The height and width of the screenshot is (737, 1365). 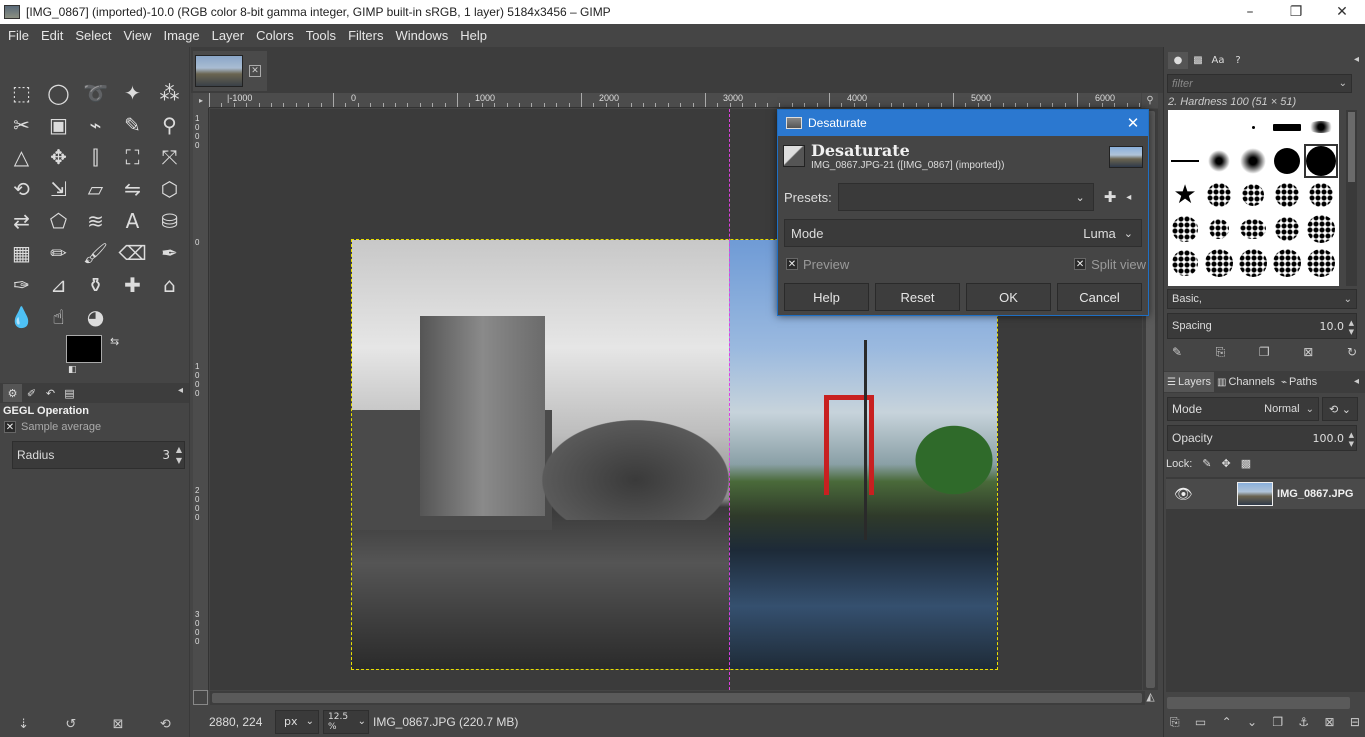 What do you see at coordinates (346, 721) in the screenshot?
I see `zoom-select: 12.5 % ⌄` at bounding box center [346, 721].